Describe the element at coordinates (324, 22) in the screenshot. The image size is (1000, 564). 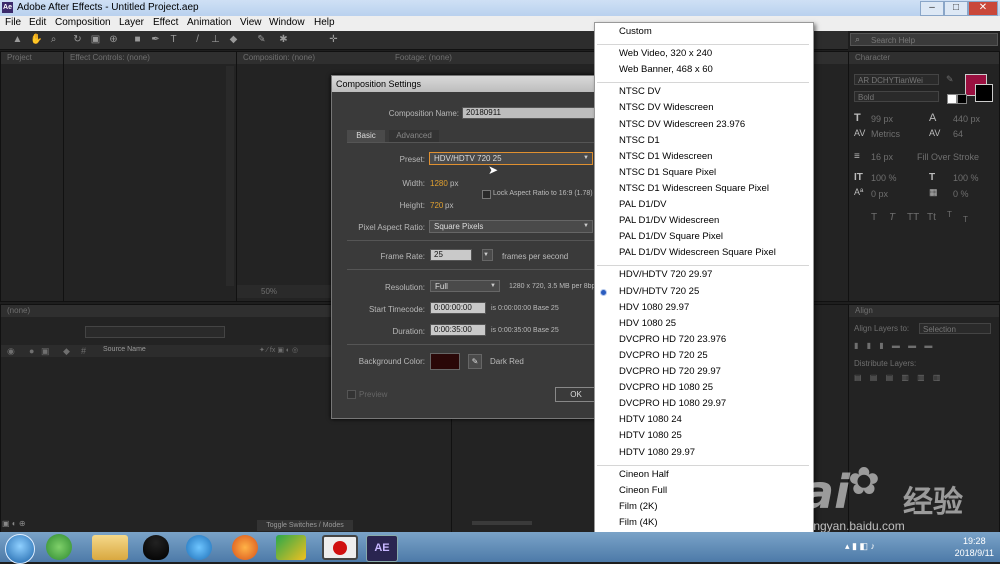
I see `menu-help: Help` at that location.